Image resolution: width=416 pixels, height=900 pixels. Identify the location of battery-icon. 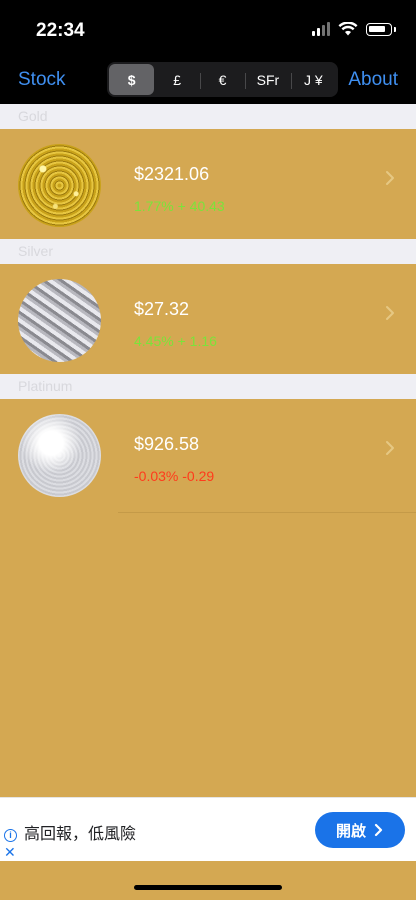
(381, 29).